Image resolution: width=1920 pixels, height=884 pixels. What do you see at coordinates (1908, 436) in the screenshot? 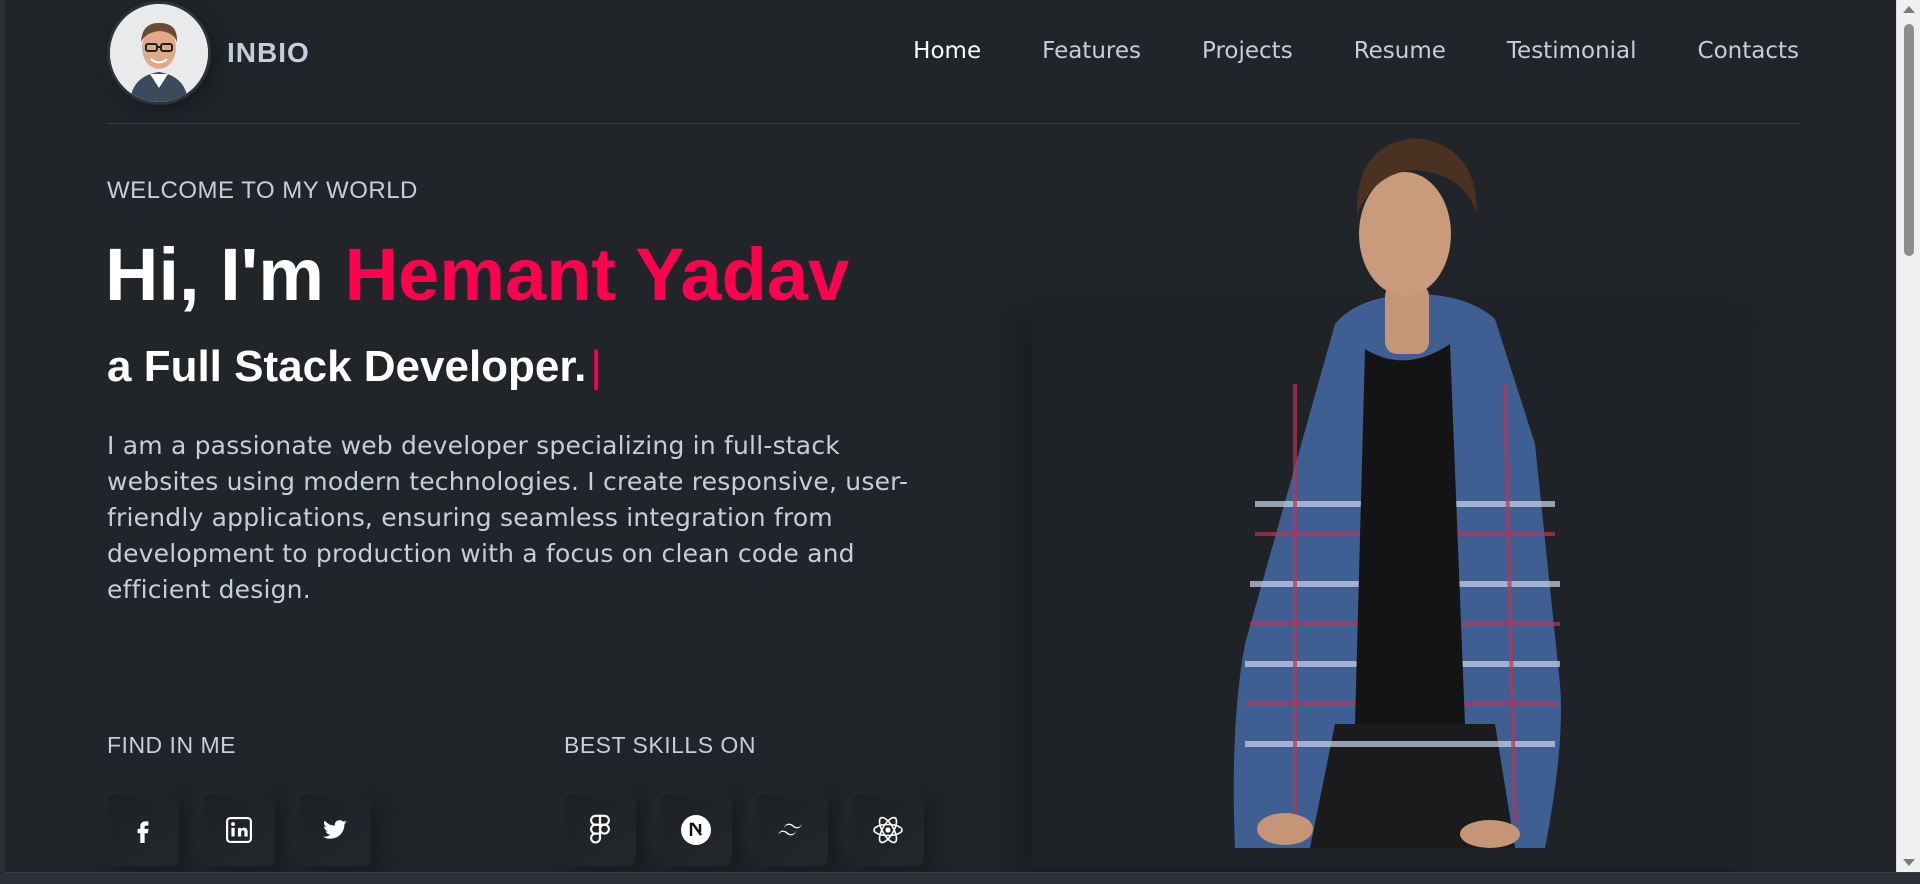
I see `vertical-scrollbar` at bounding box center [1908, 436].